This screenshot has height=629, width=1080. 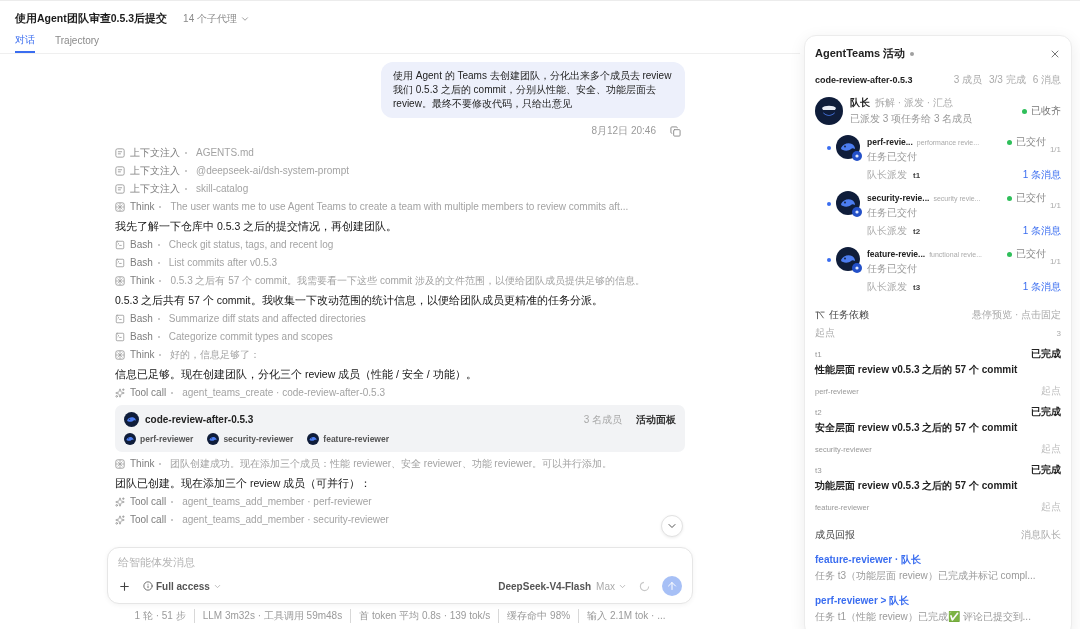 I want to click on step-detail: agent_teams_add_member · perf-reviewer, so click(x=277, y=501).